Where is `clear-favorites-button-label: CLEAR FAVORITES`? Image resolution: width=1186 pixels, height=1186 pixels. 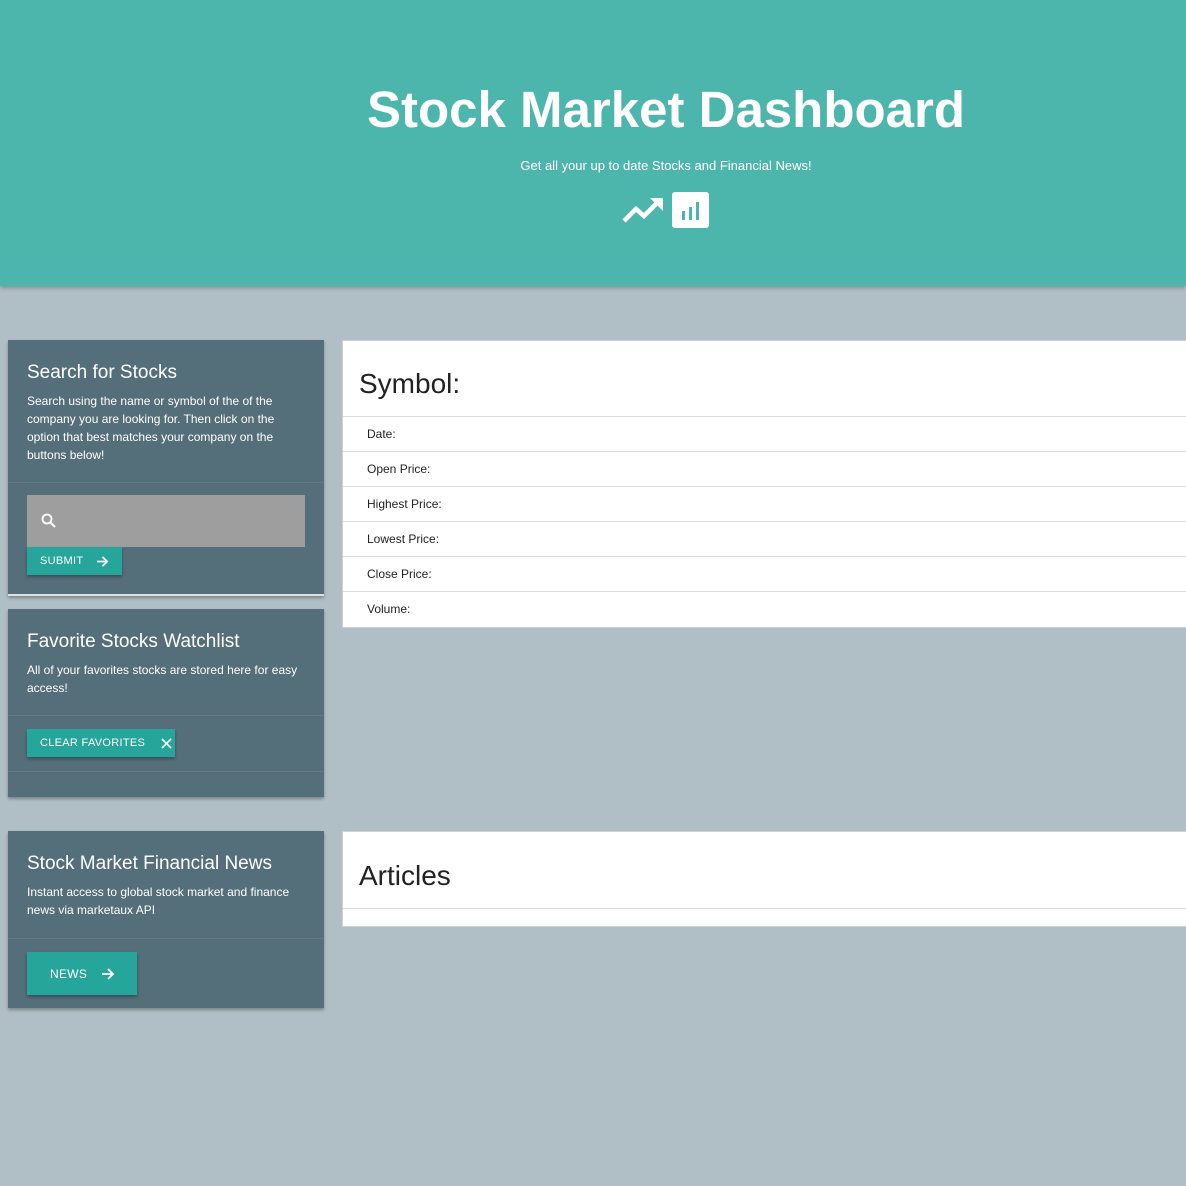 clear-favorites-button-label: CLEAR FAVORITES is located at coordinates (93, 743).